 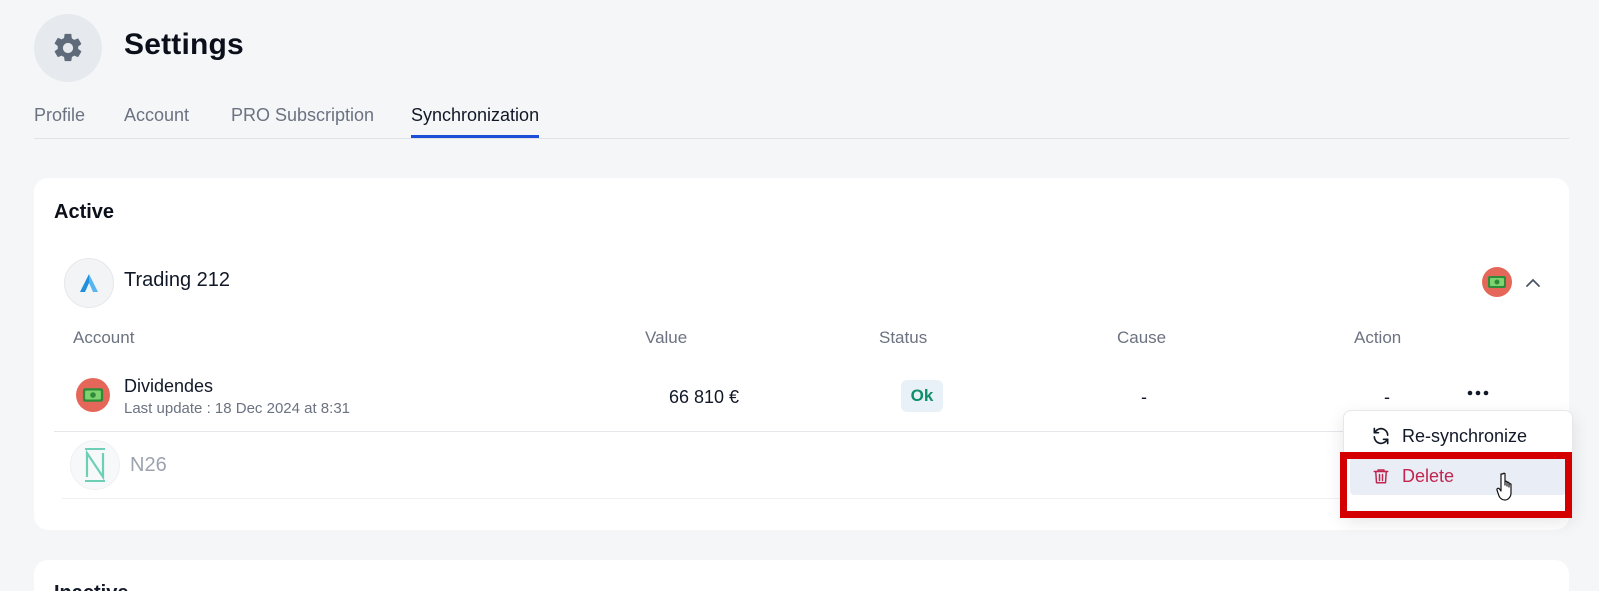 What do you see at coordinates (666, 337) in the screenshot?
I see `column-header-value: Value` at bounding box center [666, 337].